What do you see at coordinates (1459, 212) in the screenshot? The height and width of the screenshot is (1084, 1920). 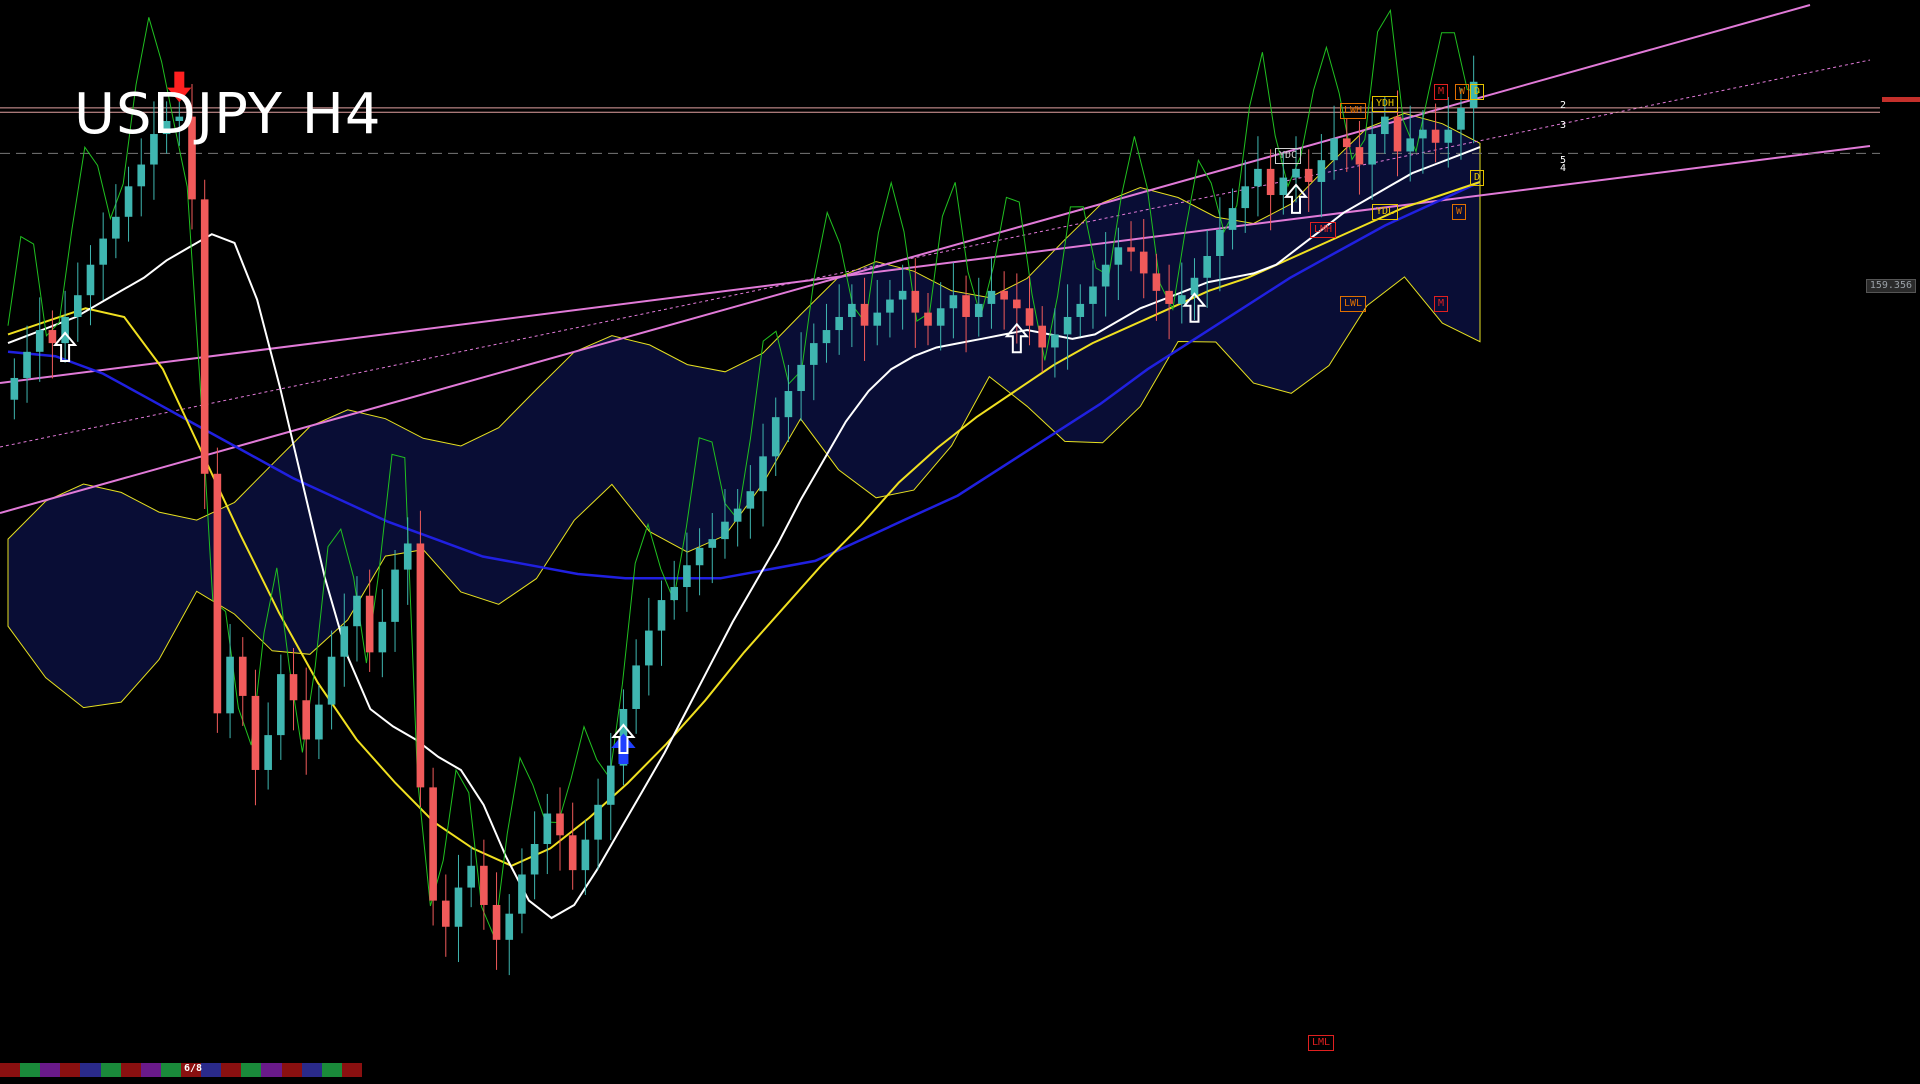 I see `level-label: W` at bounding box center [1459, 212].